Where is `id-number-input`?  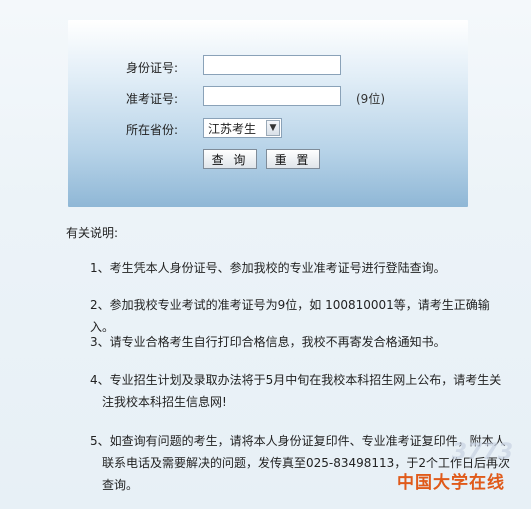
id-number-input is located at coordinates (272, 65).